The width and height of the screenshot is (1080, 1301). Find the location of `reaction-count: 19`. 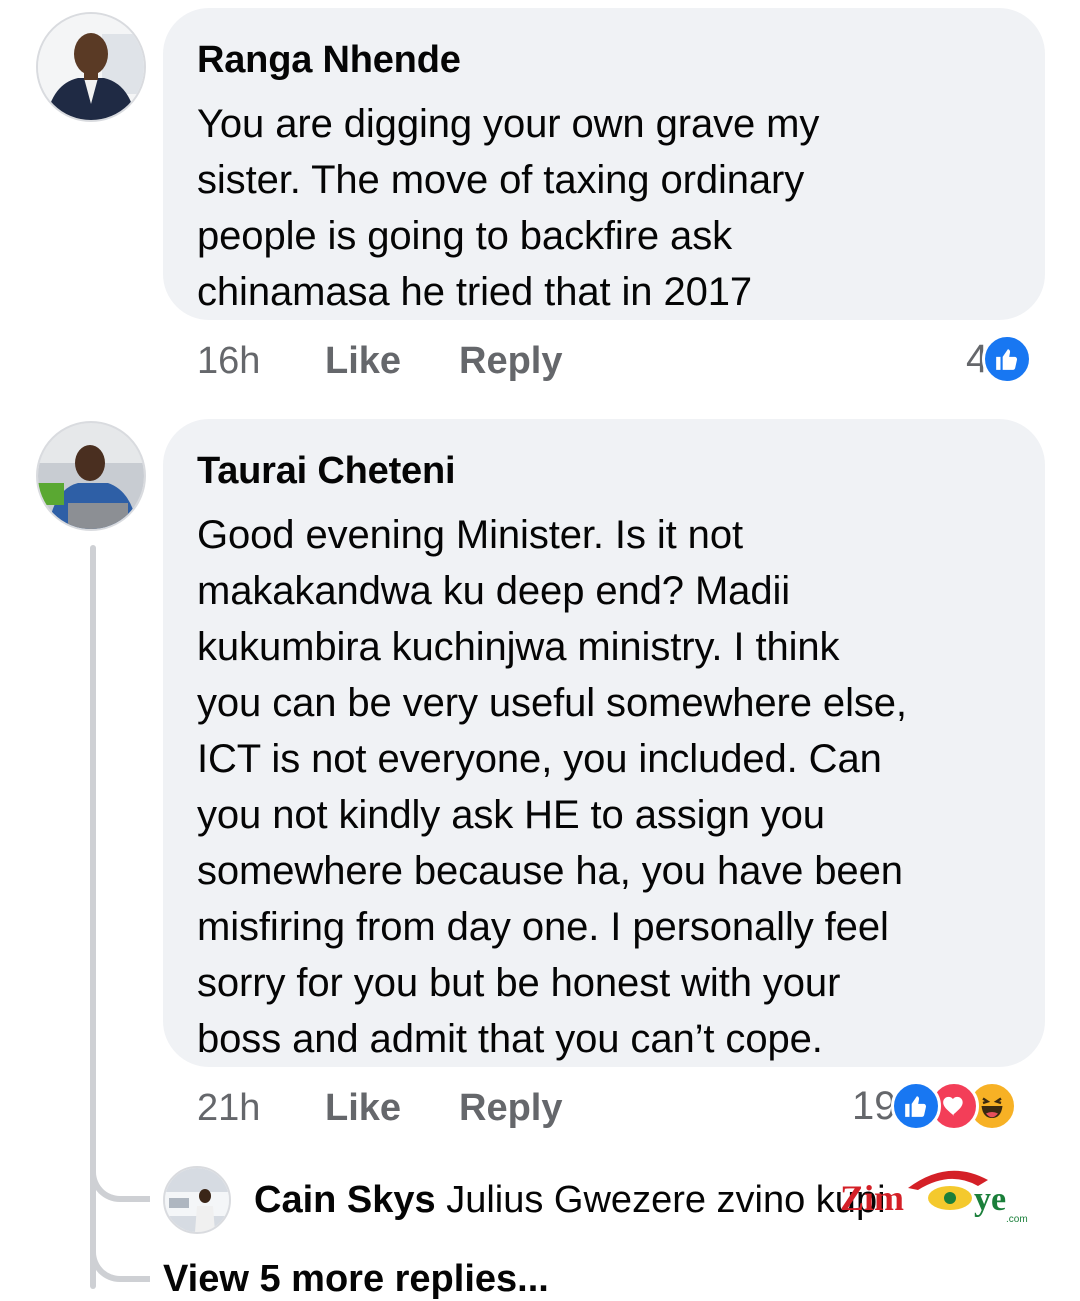

reaction-count: 19 is located at coordinates (874, 1105).